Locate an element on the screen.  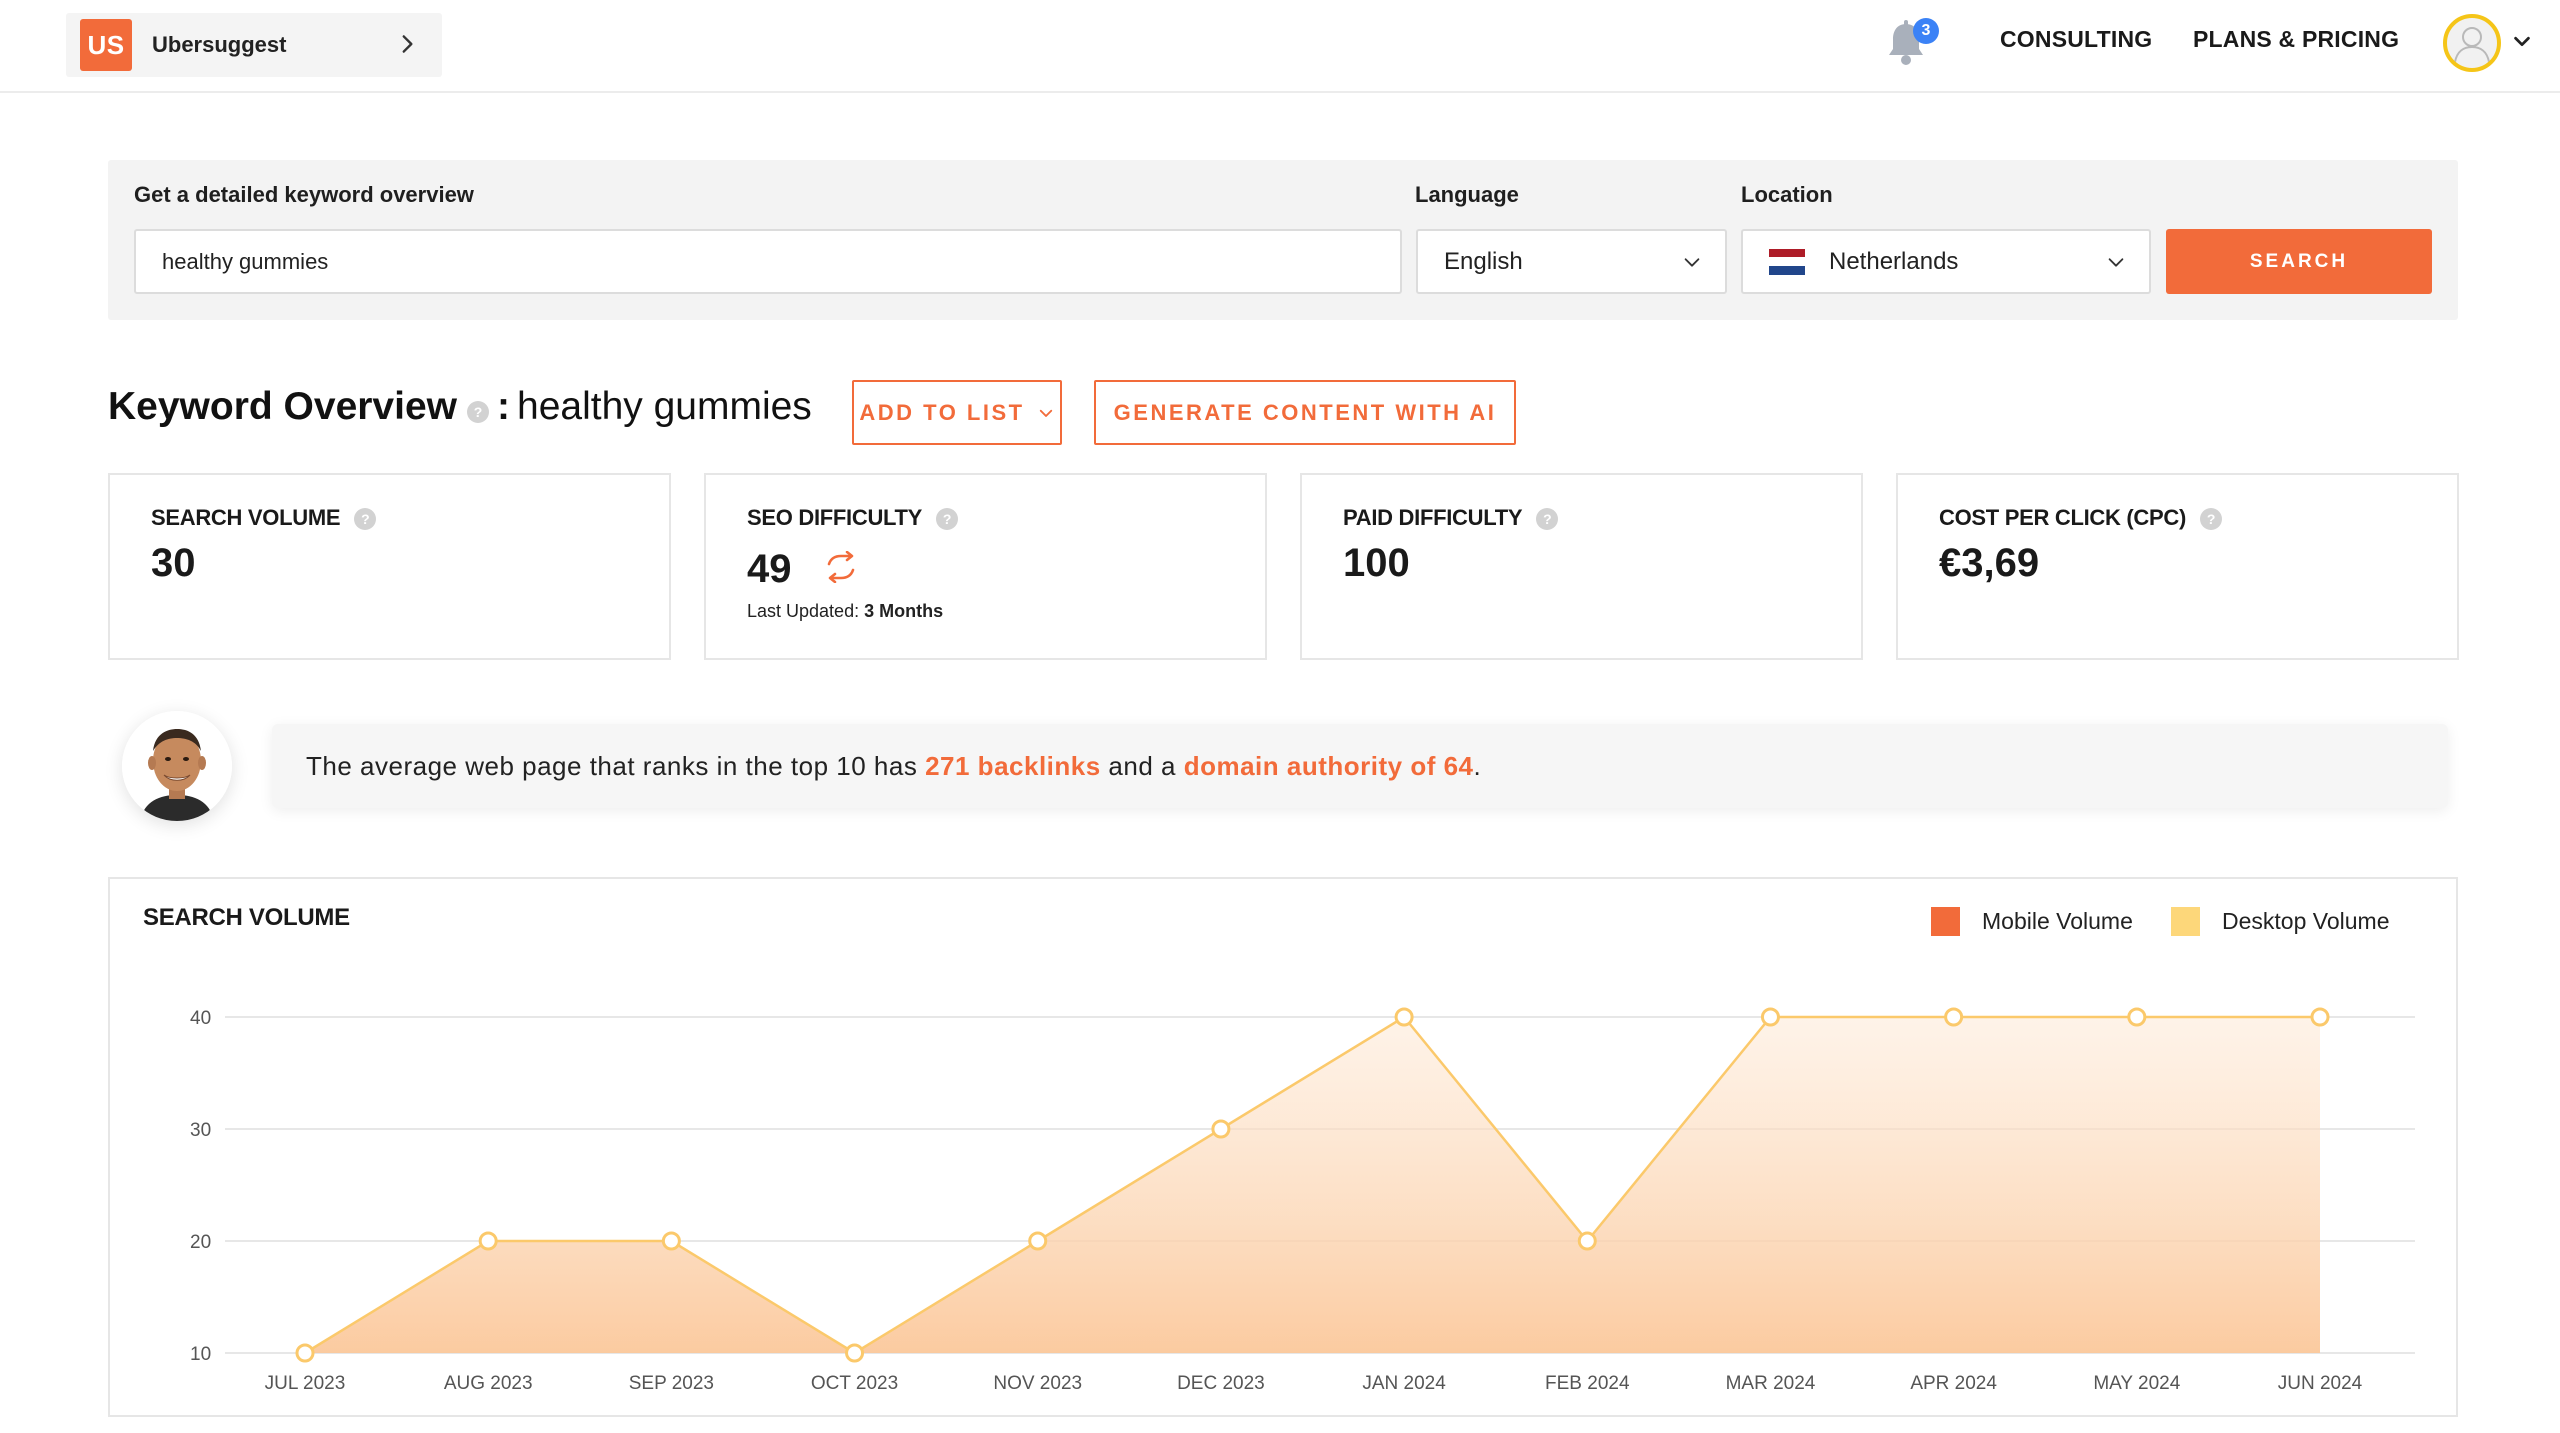
x-tick-label: JAN 2024 is located at coordinates (1404, 1383).